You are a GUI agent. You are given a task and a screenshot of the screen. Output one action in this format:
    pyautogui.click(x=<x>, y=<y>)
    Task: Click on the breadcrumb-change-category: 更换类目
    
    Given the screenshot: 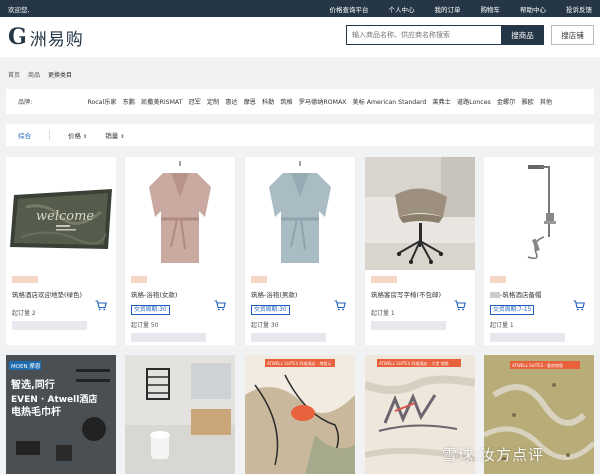 What is the action you would take?
    pyautogui.click(x=60, y=74)
    